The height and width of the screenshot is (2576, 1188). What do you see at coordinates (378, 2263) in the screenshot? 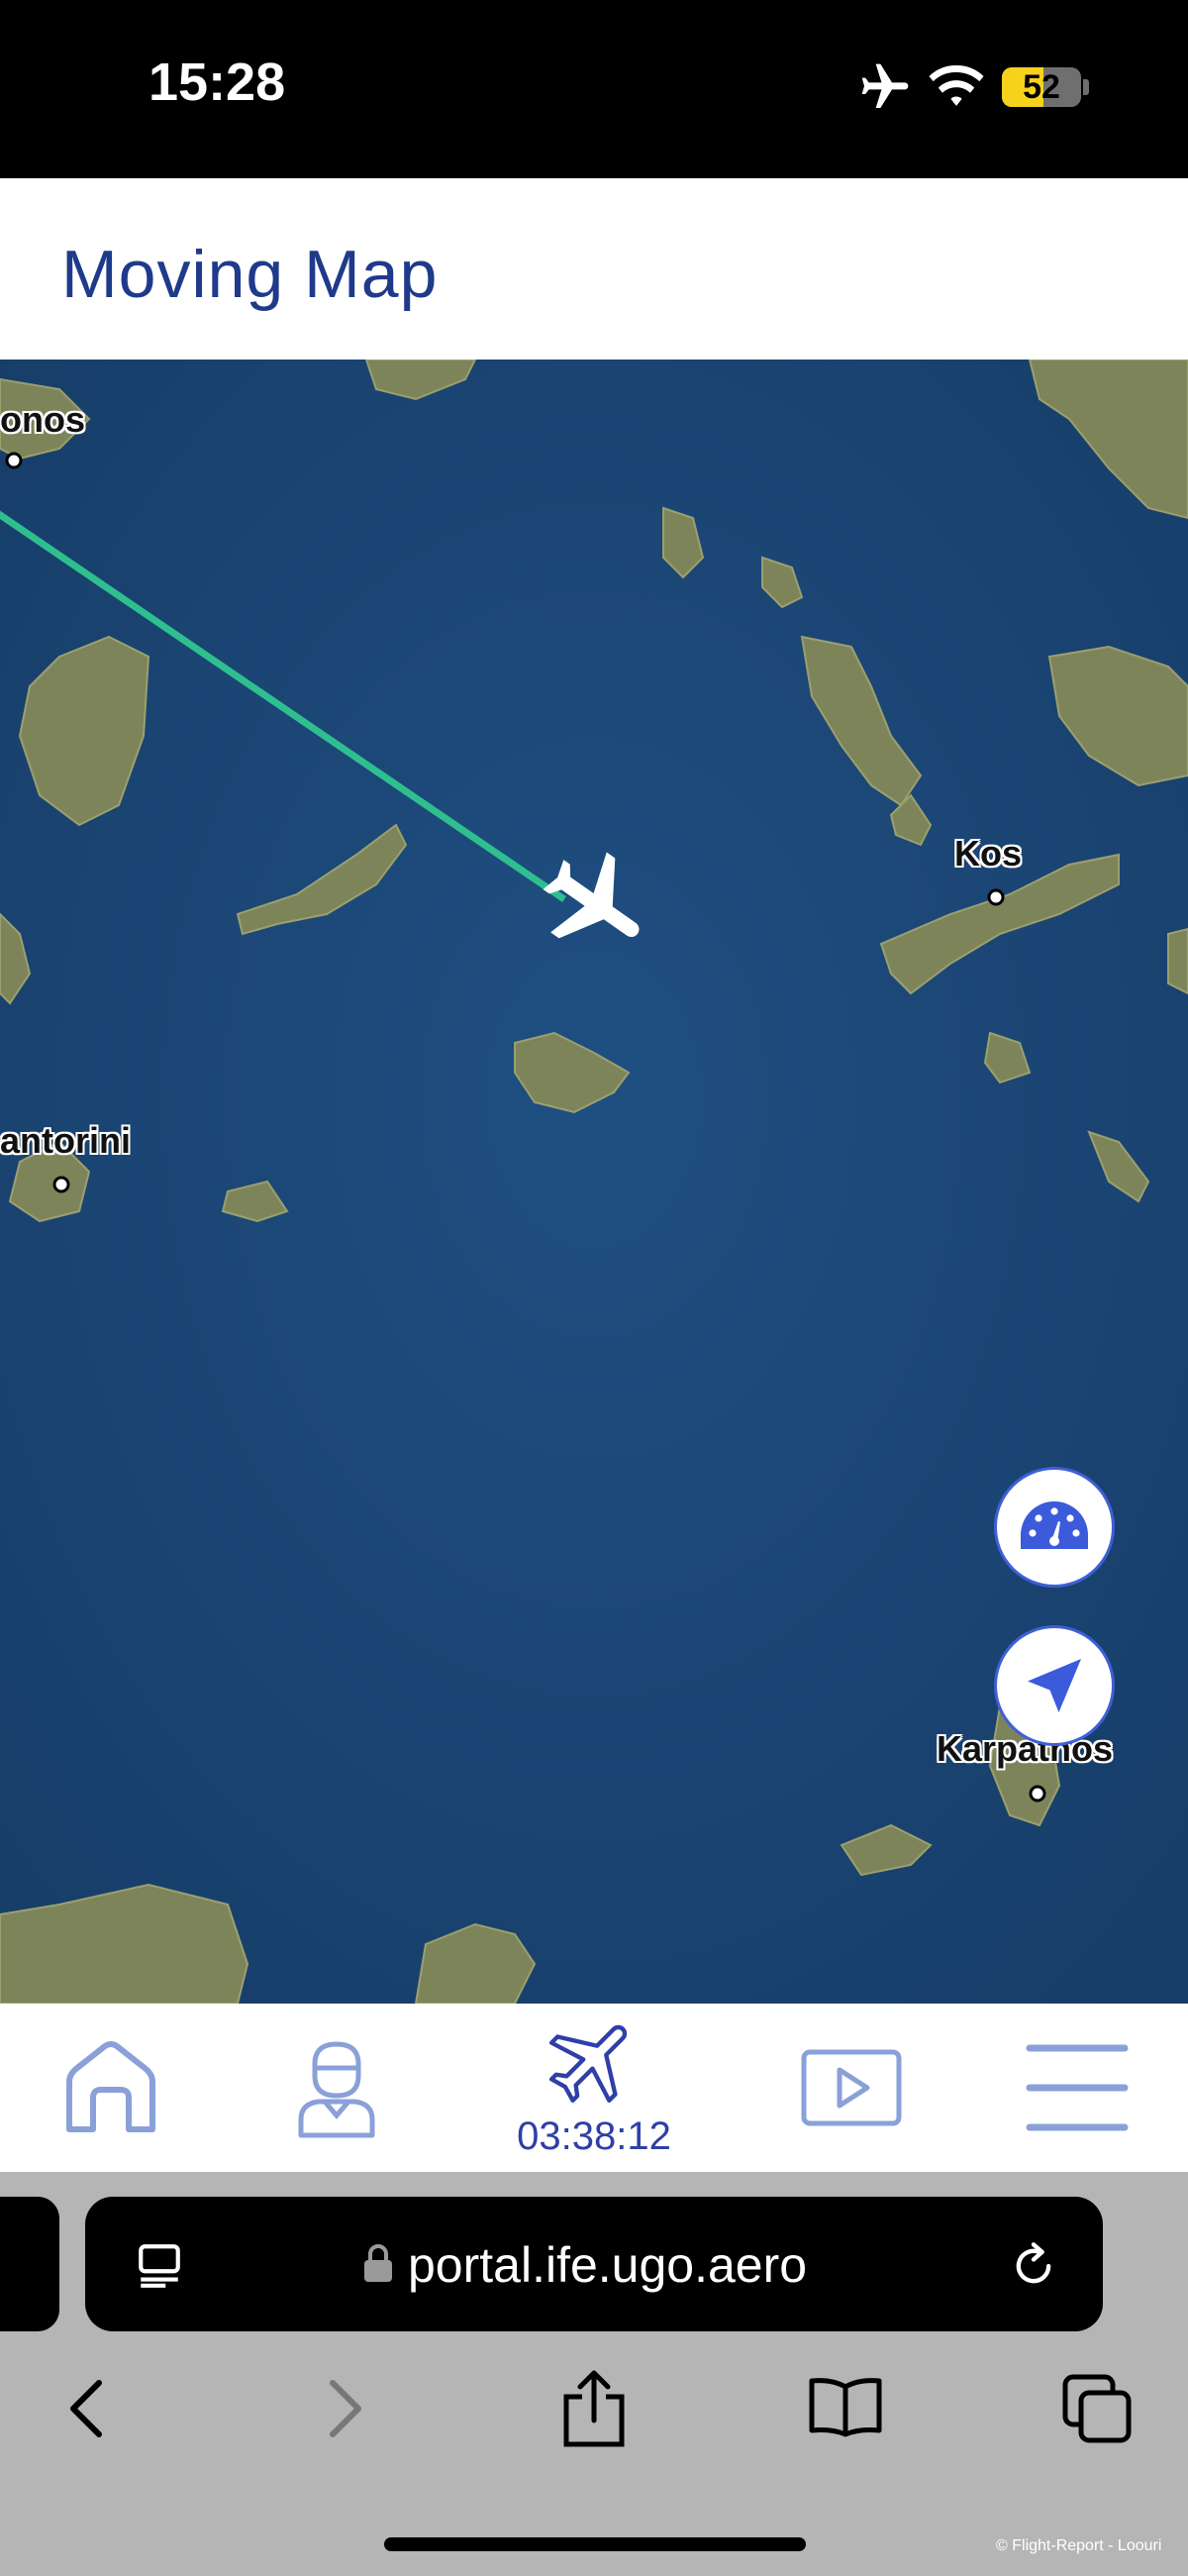
I see `lock-icon` at bounding box center [378, 2263].